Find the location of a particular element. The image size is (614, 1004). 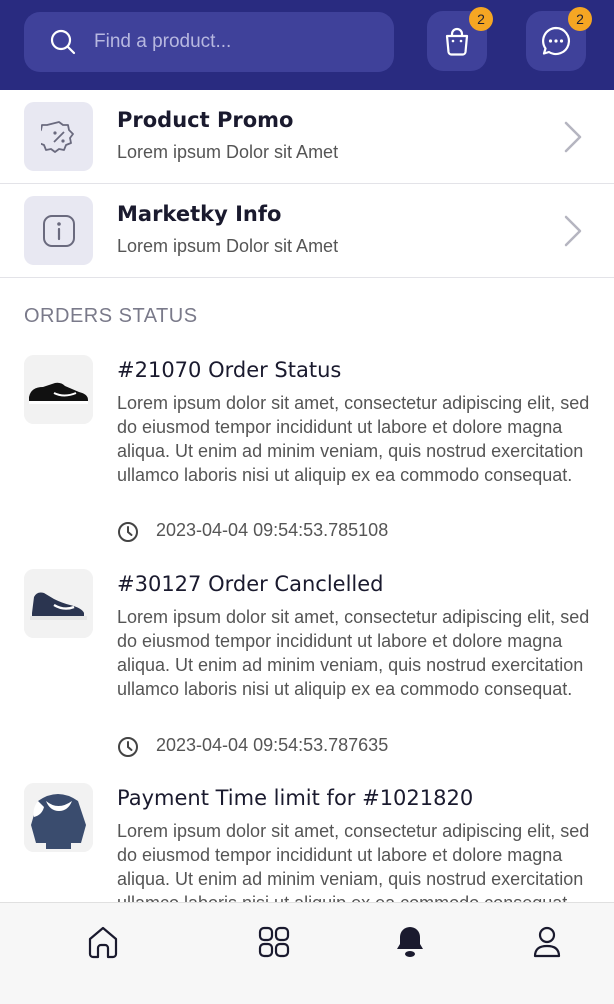

bottom-navigation is located at coordinates (307, 953).